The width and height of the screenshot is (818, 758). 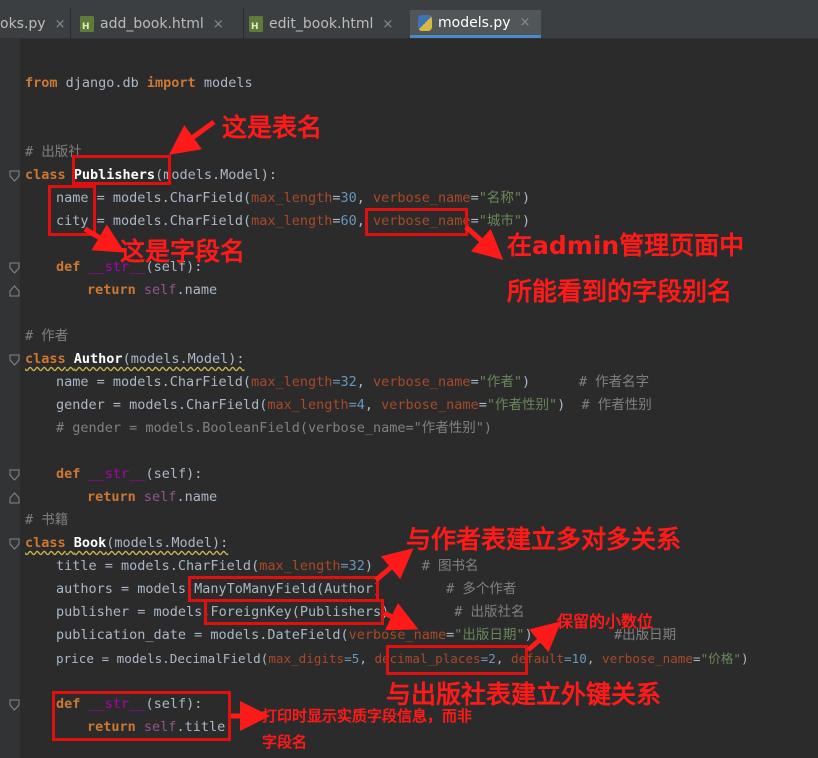 I want to click on annotation-print-line1: 打印时显示实质字段信息，而非, so click(x=367, y=716).